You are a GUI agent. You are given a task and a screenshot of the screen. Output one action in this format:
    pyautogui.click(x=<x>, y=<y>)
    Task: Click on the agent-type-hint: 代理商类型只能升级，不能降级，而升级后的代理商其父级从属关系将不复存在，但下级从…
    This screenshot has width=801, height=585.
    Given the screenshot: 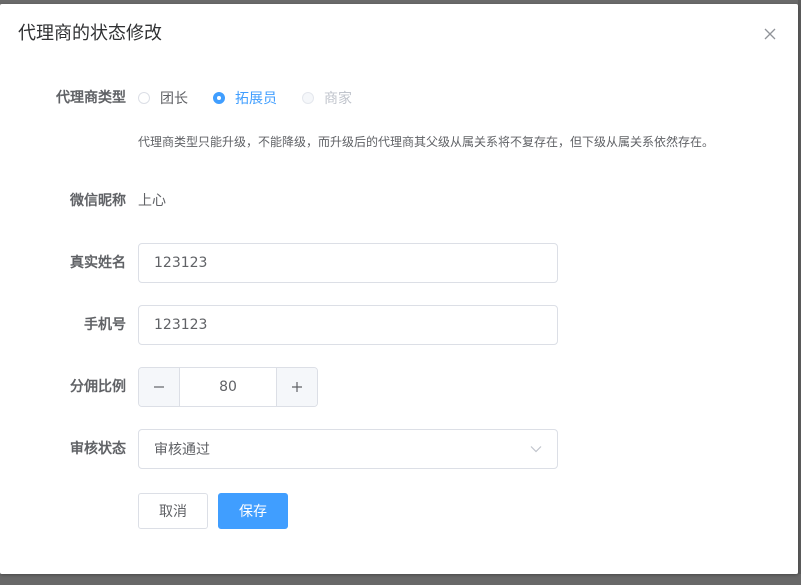 What is the action you would take?
    pyautogui.click(x=426, y=142)
    